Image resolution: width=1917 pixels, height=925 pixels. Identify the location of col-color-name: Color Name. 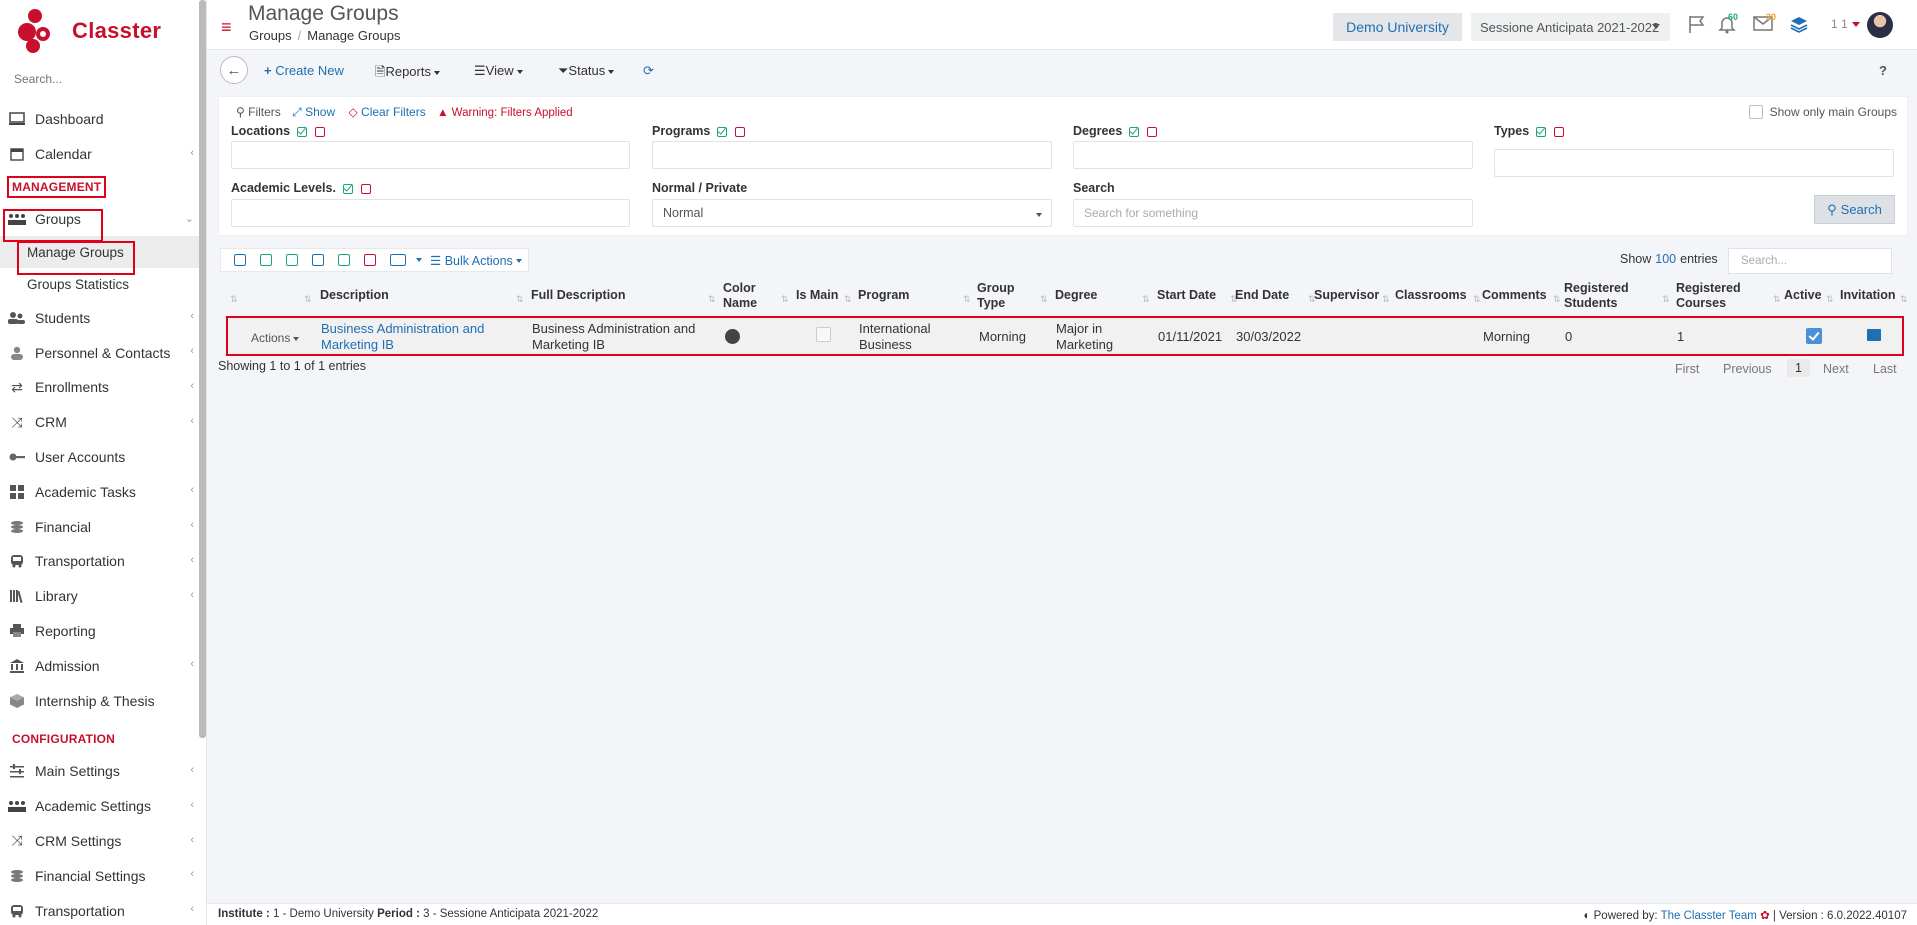
(740, 296).